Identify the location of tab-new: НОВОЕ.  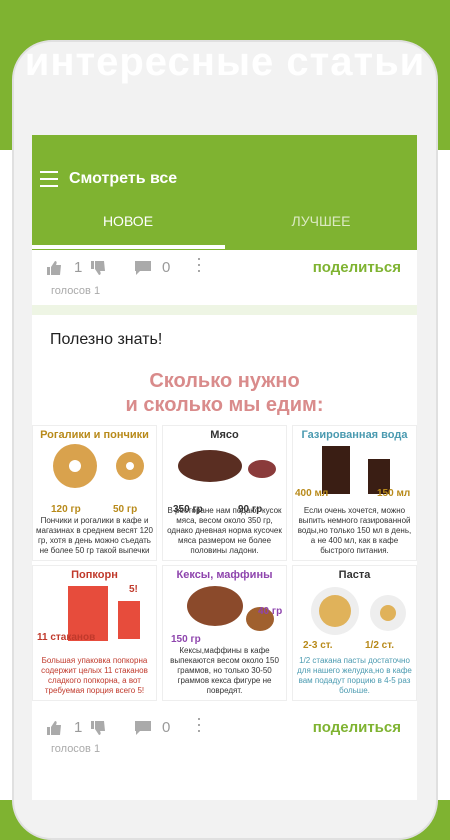
(128, 221).